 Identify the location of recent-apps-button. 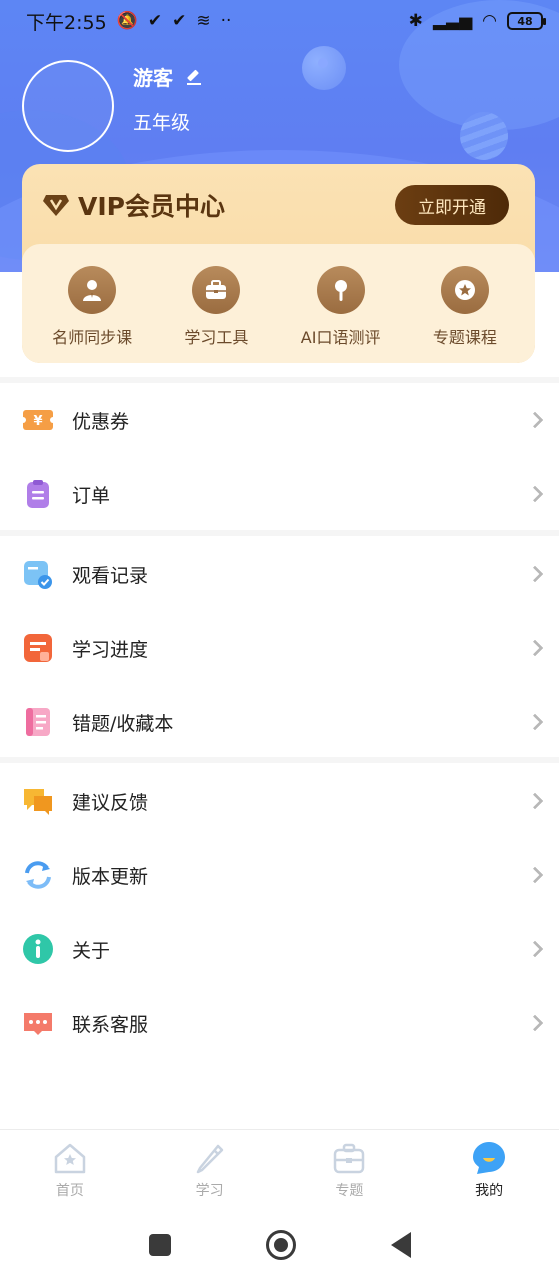
(159, 1244).